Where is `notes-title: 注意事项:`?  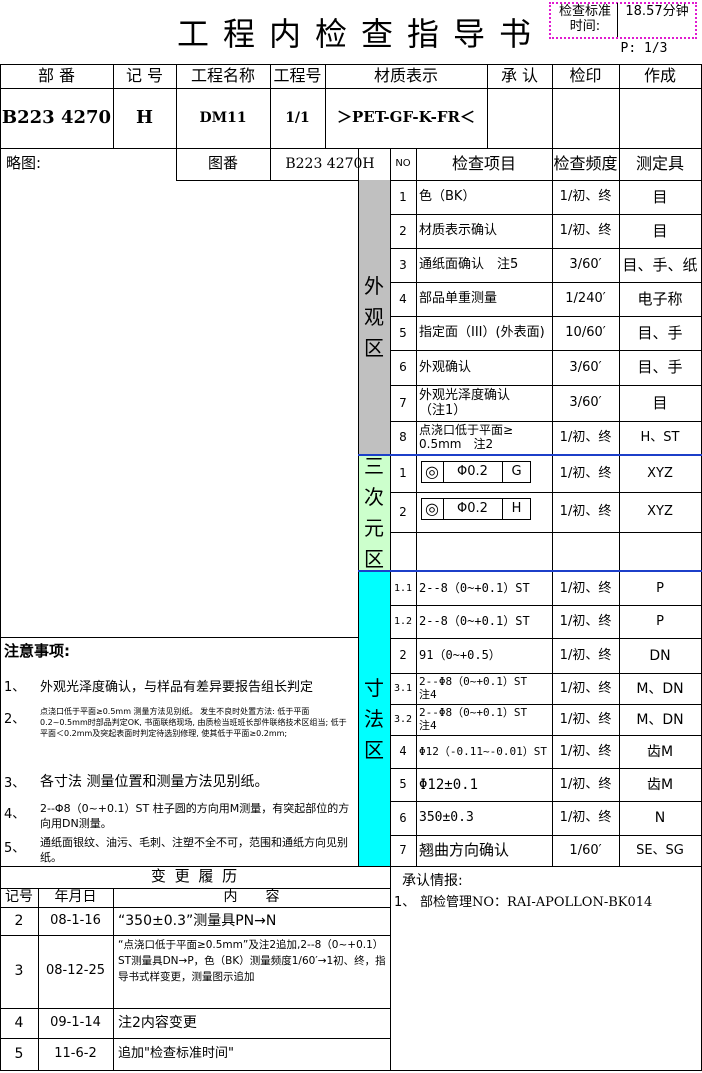 notes-title: 注意事项: is located at coordinates (37, 651).